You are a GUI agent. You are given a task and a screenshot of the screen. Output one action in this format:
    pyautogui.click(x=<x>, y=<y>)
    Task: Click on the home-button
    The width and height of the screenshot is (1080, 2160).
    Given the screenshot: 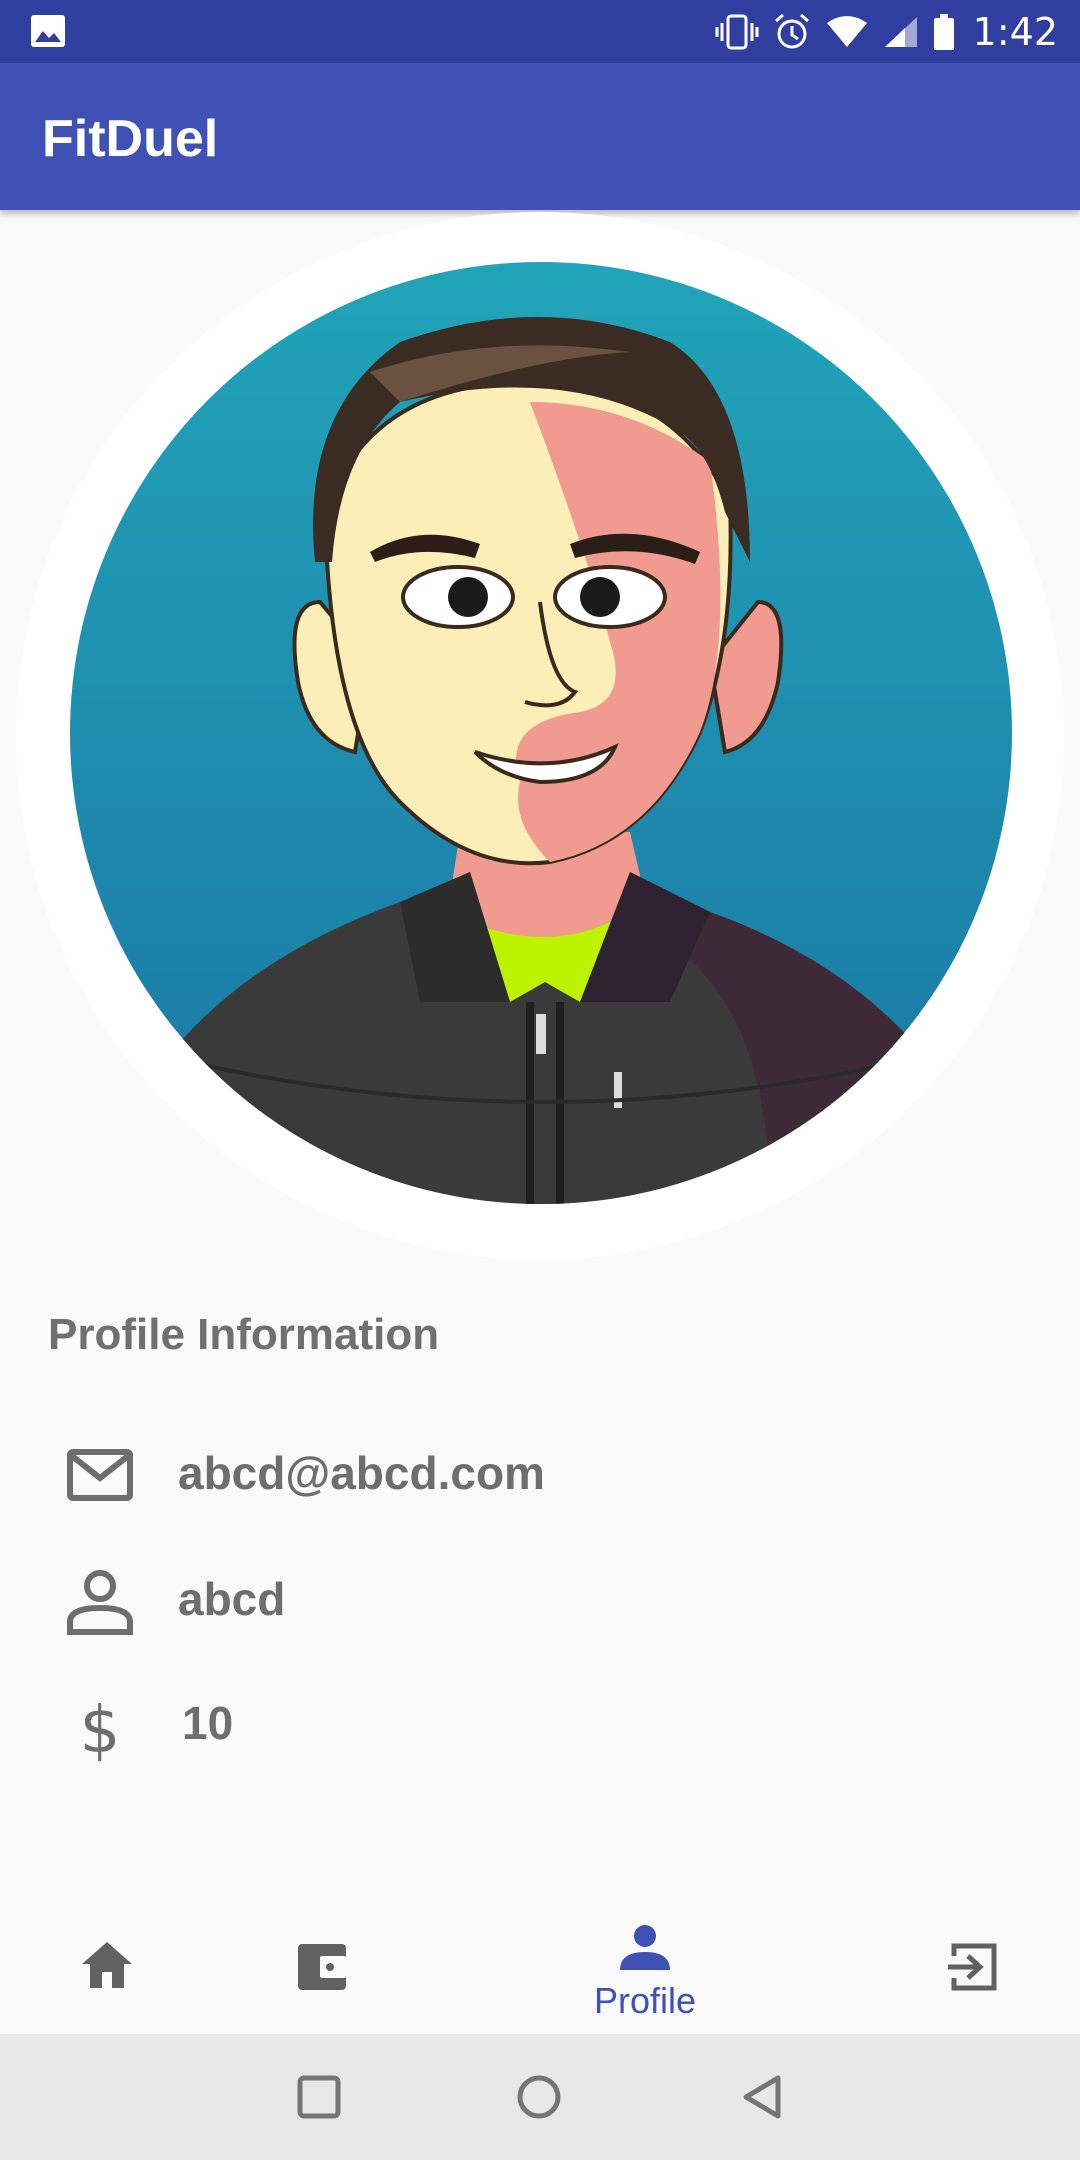 What is the action you would take?
    pyautogui.click(x=539, y=2097)
    